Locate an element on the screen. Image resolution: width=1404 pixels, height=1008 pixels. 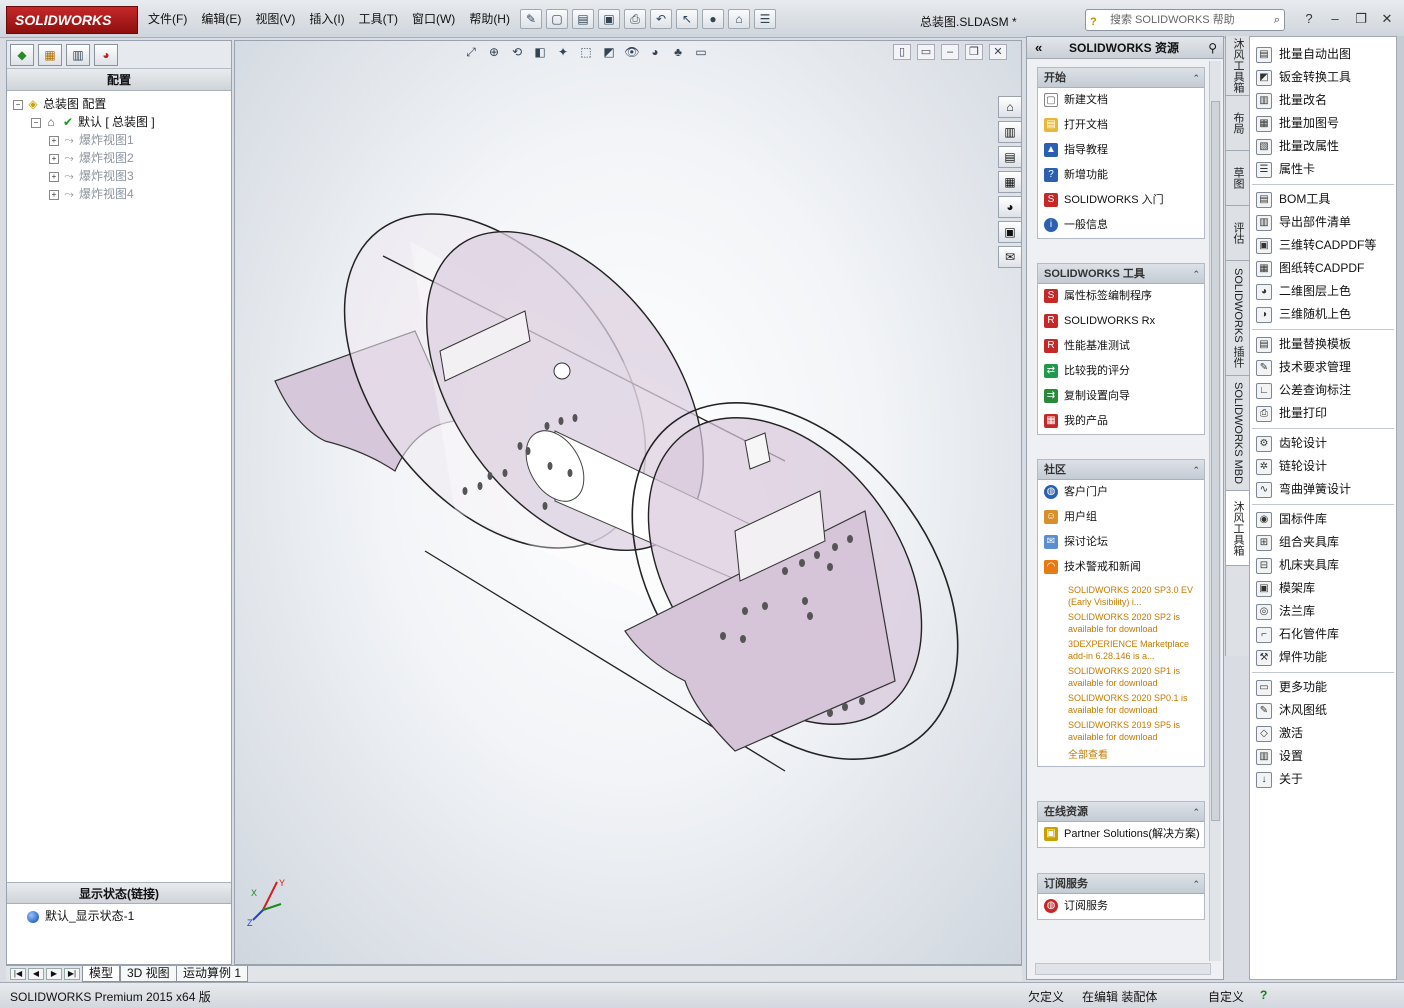
collapse-panel-icon: « is located at coordinates (1038, 48).